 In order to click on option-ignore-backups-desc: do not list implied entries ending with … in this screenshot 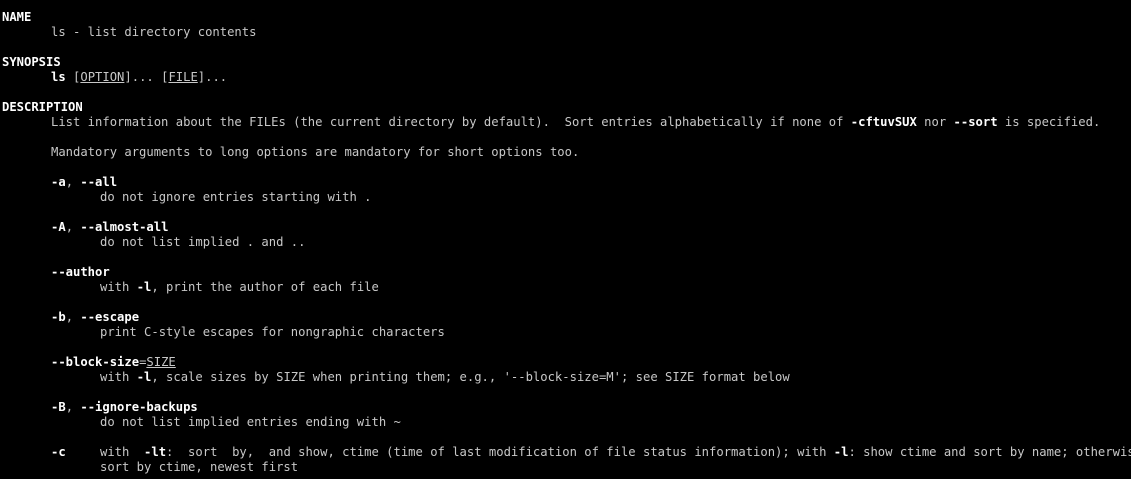, I will do `click(250, 422)`.